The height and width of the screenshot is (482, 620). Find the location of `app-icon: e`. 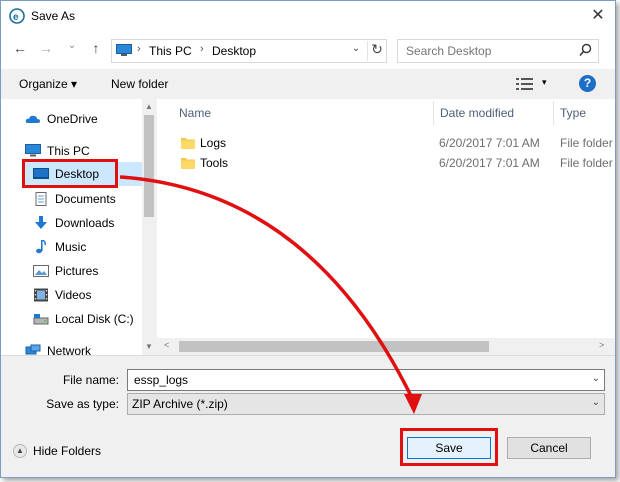

app-icon: e is located at coordinates (17, 16).